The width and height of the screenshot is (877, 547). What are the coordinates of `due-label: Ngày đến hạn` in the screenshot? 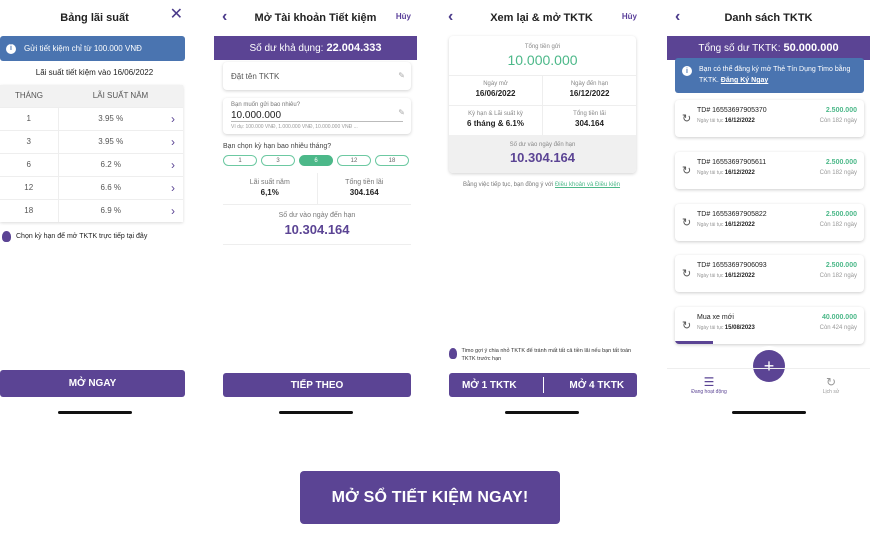 It's located at (589, 84).